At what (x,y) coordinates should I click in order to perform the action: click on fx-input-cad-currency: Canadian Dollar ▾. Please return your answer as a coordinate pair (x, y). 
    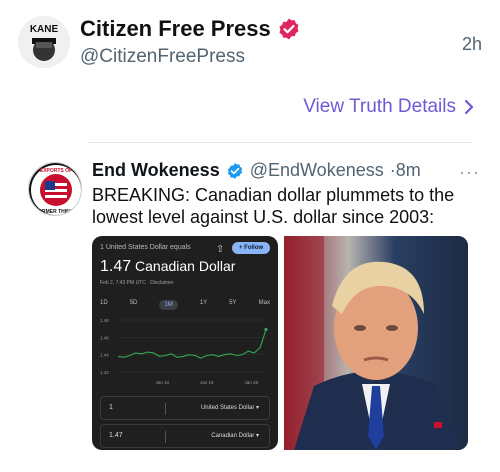
    Looking at the image, I should click on (235, 436).